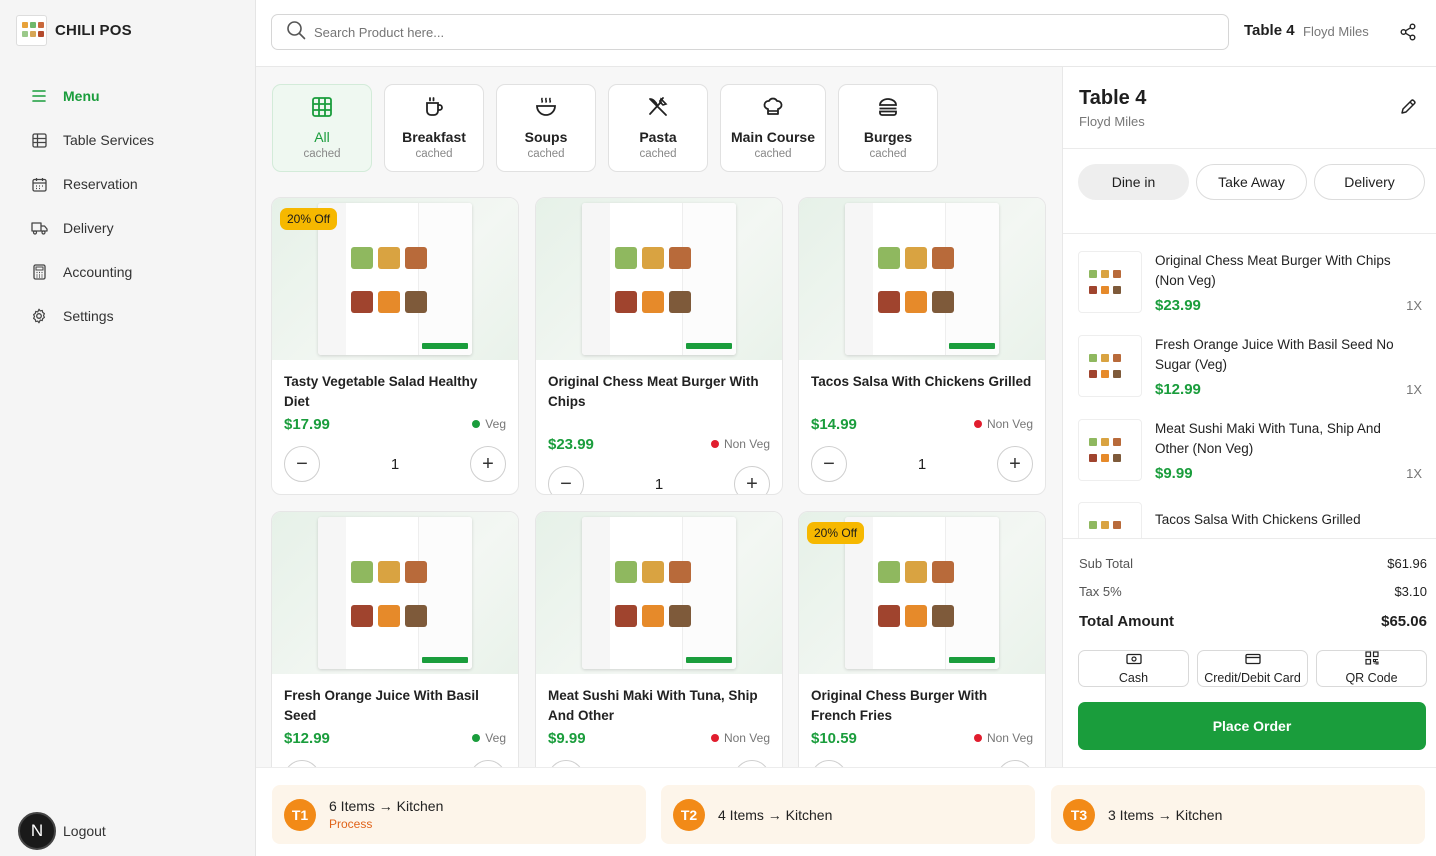  Describe the element at coordinates (653, 391) in the screenshot. I see `product-name: Original Chess Meat Burger With Chips` at that location.